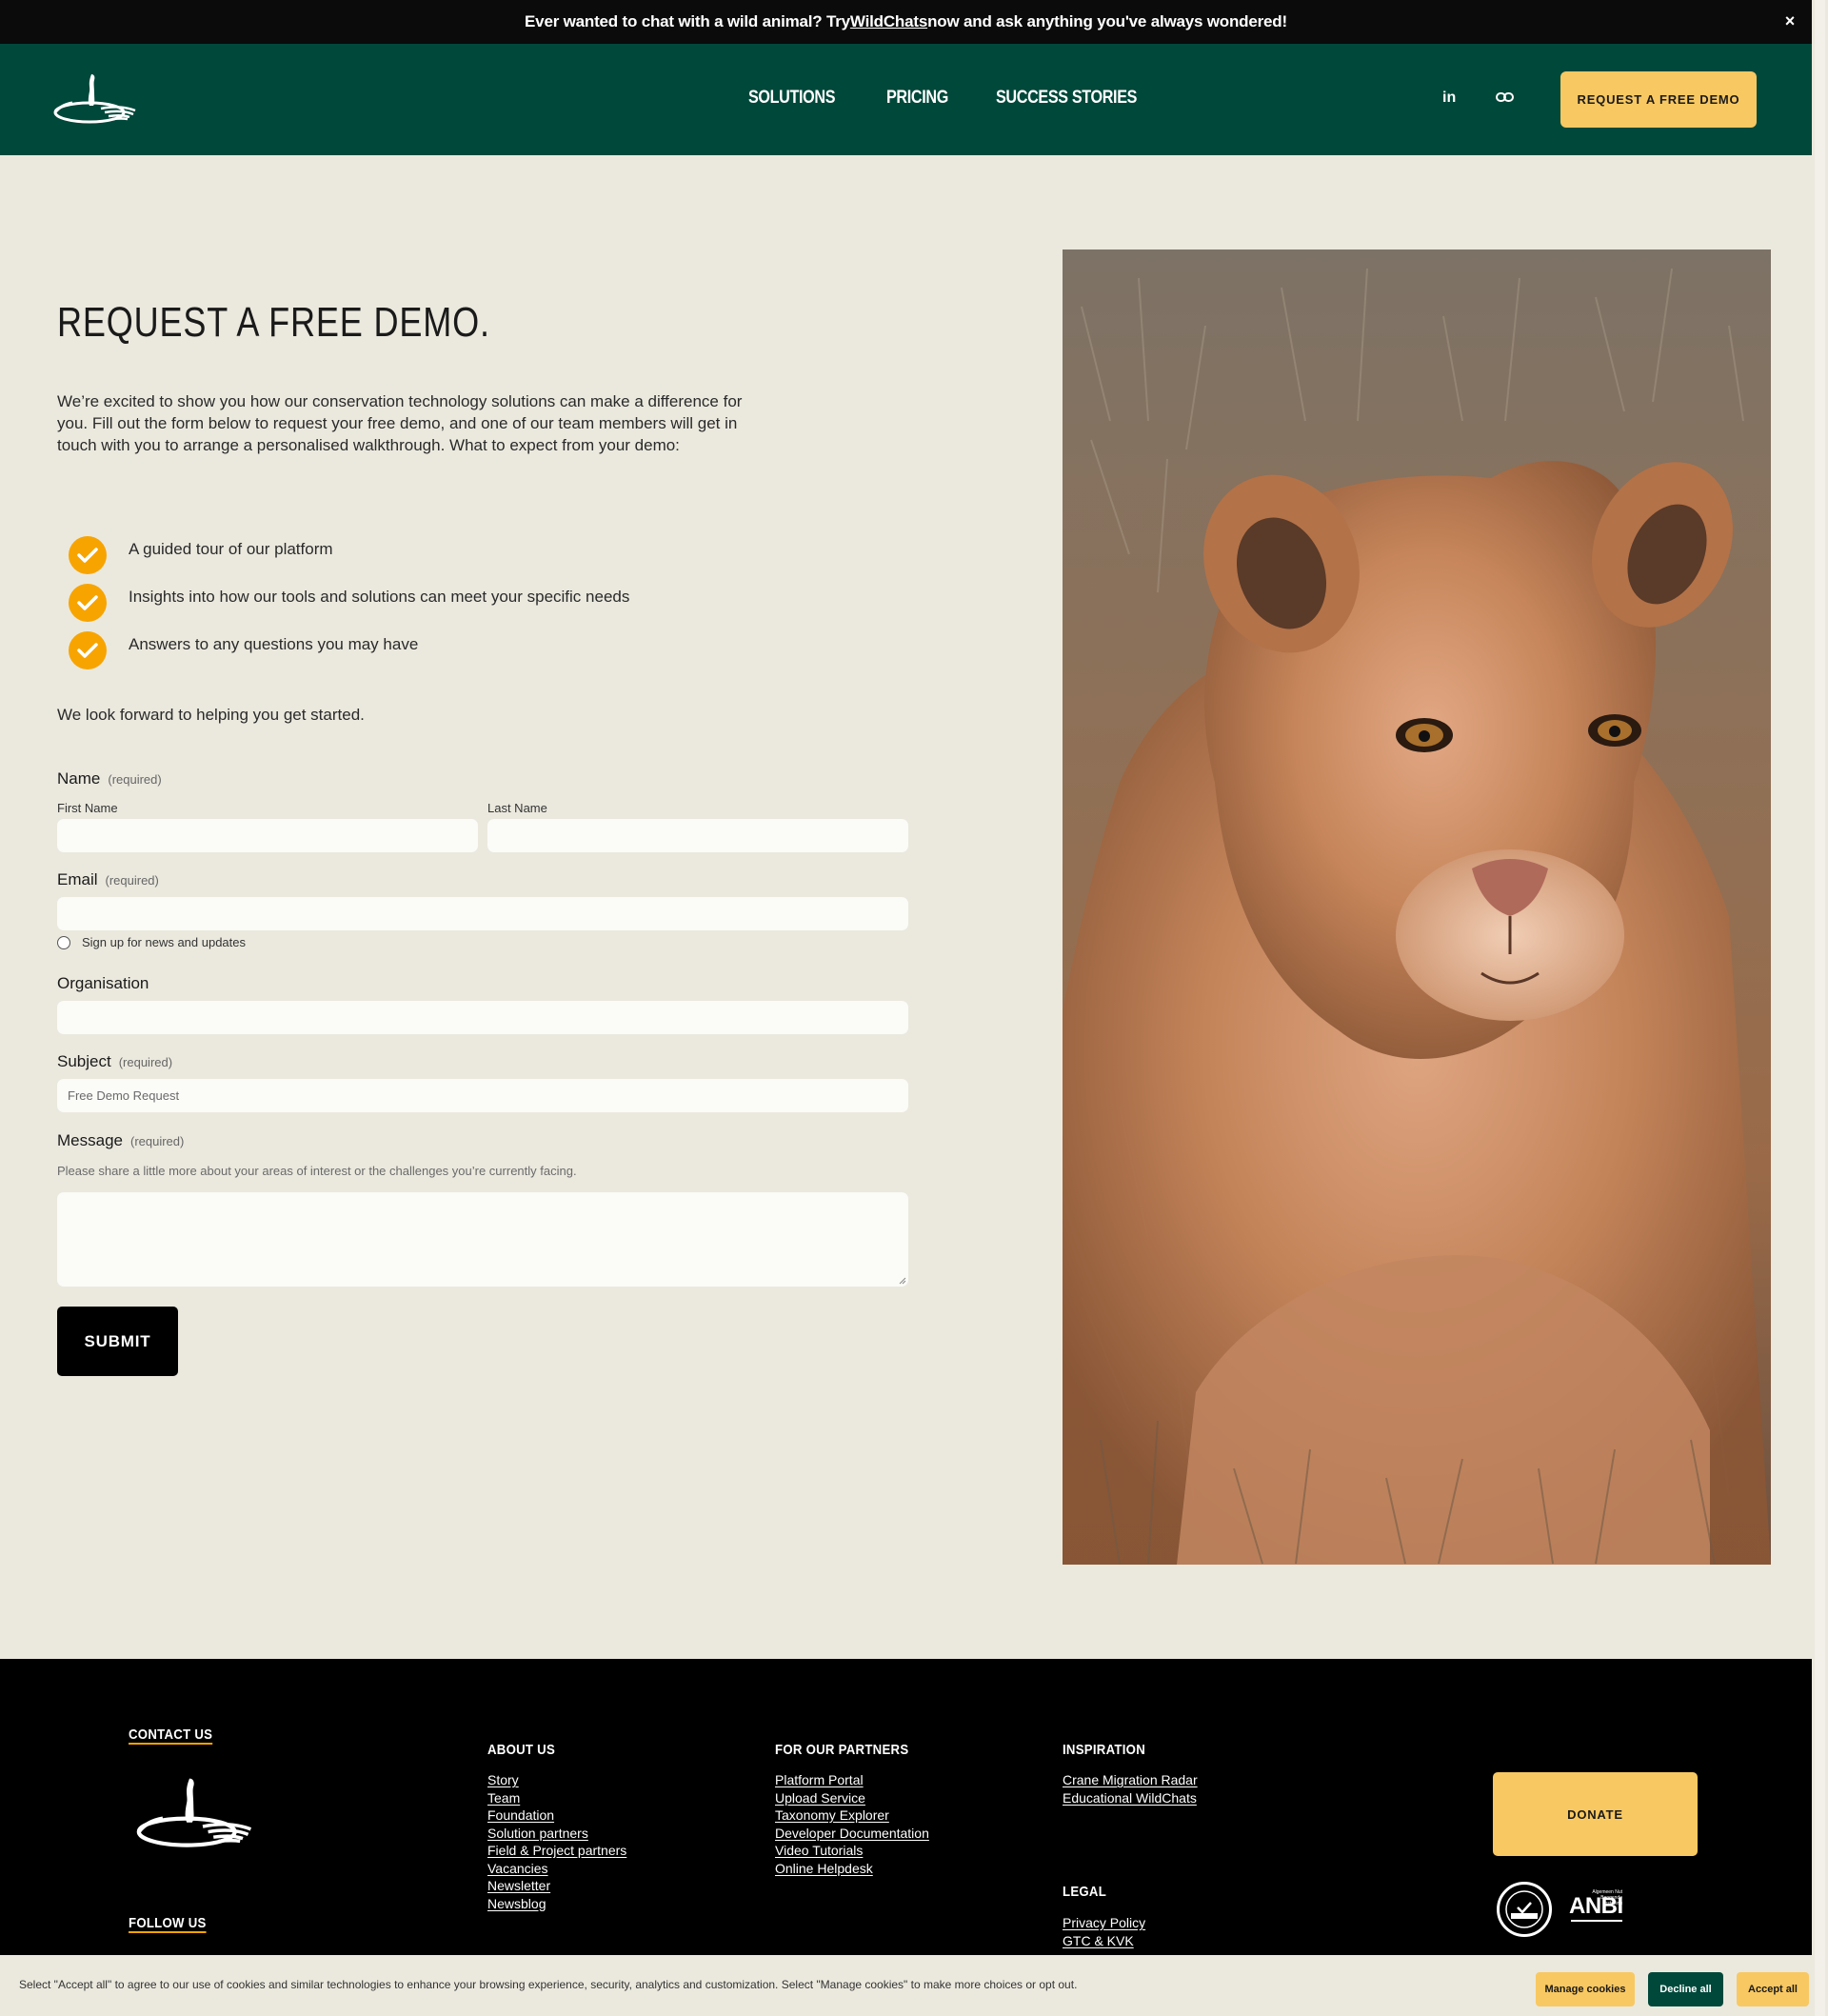 The width and height of the screenshot is (1828, 2016). I want to click on list-item: Newsletter, so click(556, 1886).